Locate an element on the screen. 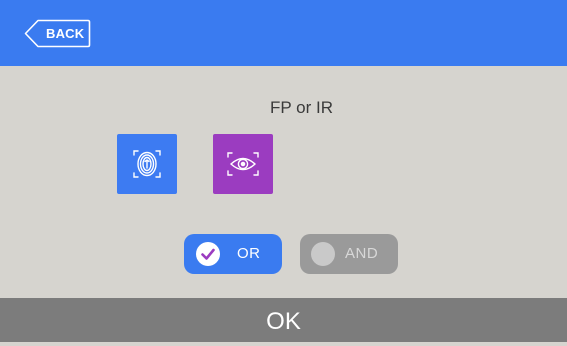 Image resolution: width=567 pixels, height=346 pixels. and-label: AND is located at coordinates (362, 253).